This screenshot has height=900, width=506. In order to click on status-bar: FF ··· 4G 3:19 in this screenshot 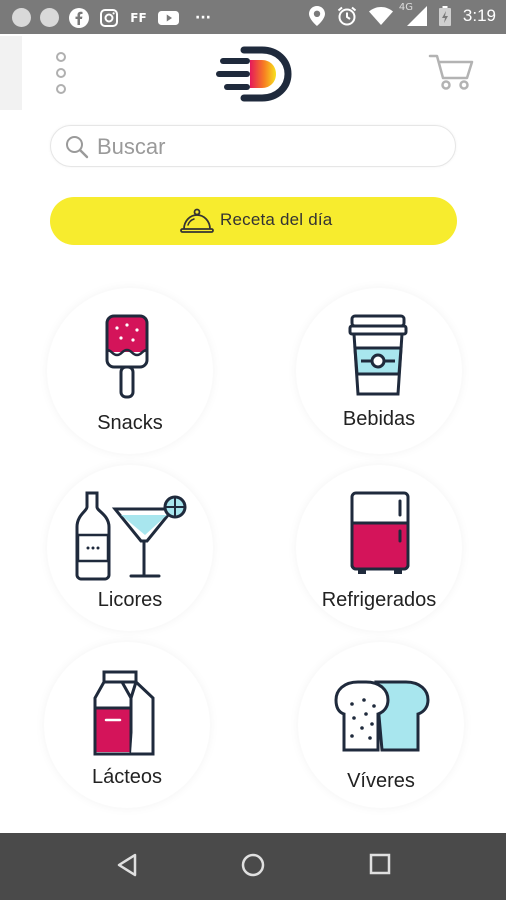, I will do `click(253, 17)`.